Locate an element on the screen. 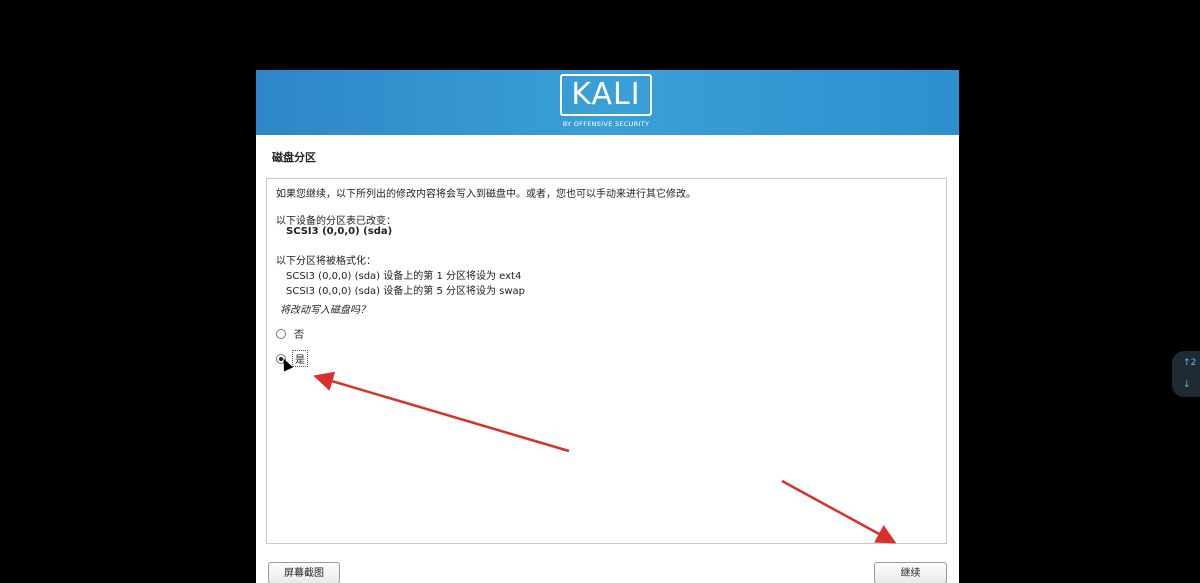 The width and height of the screenshot is (1200, 583). page-title: 磁盘分区 is located at coordinates (294, 157).